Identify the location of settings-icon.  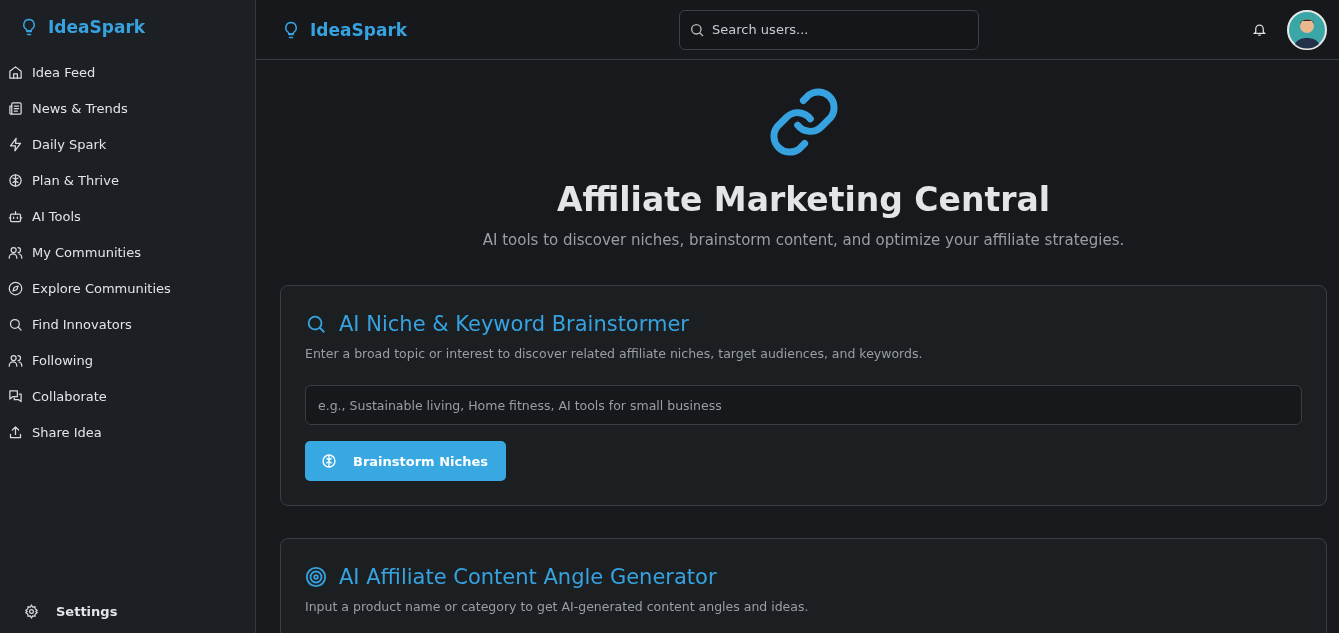
(31, 611).